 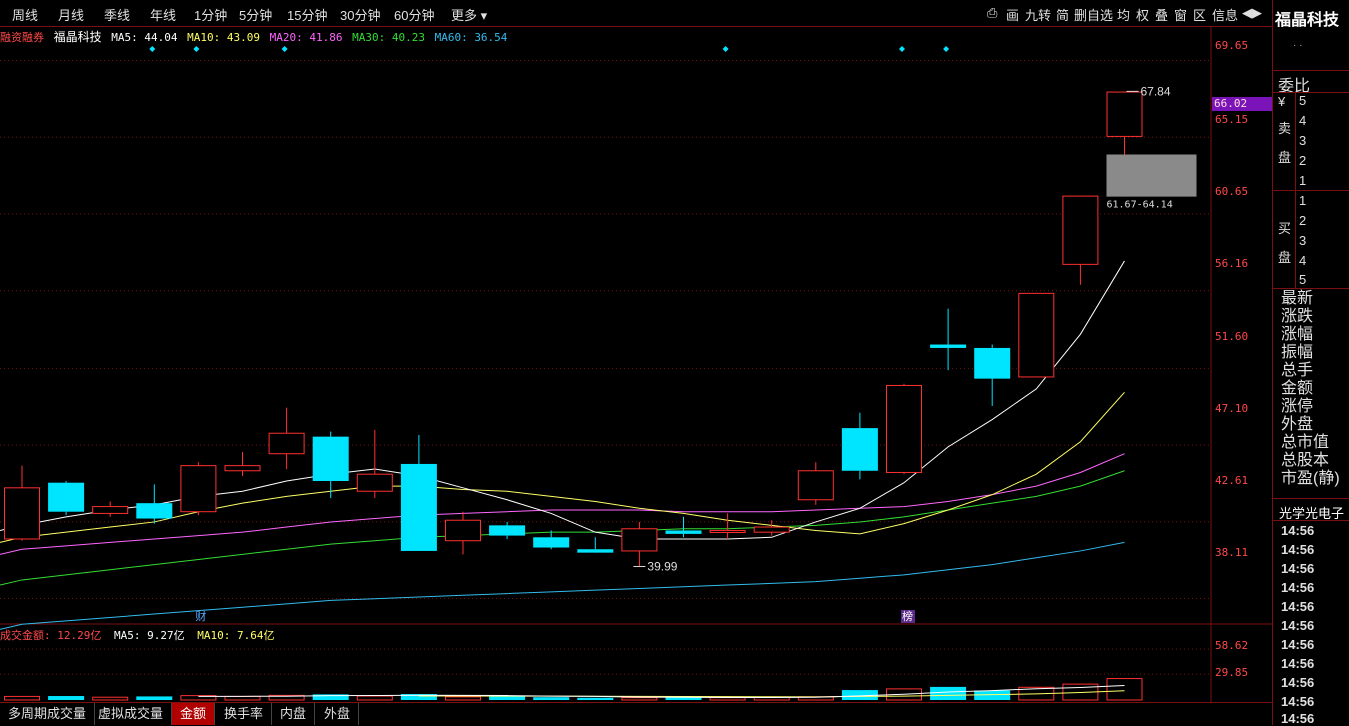 What do you see at coordinates (294, 714) in the screenshot?
I see `tab-inner-volume: 内盘` at bounding box center [294, 714].